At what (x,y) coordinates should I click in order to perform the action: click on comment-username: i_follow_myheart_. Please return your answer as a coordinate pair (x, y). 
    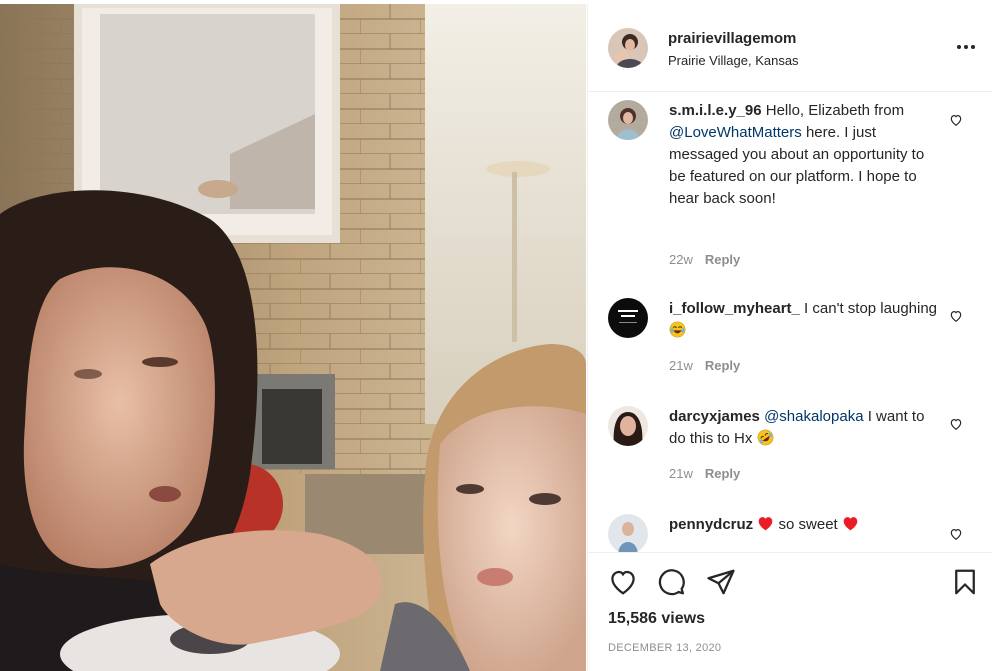
    Looking at the image, I should click on (734, 308).